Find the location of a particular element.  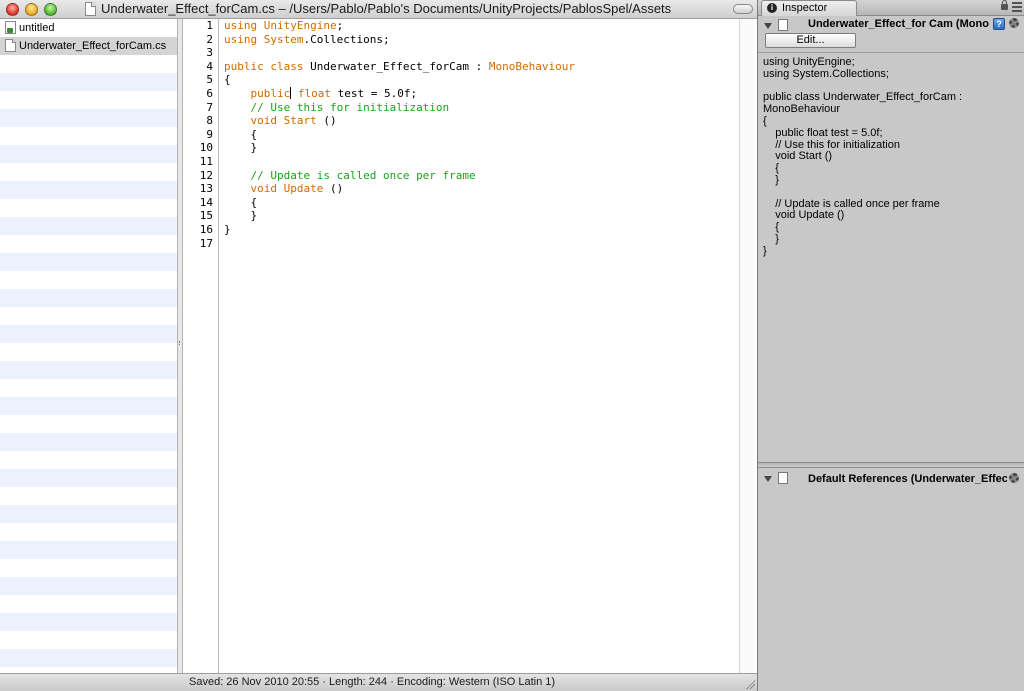

line-number: 7 is located at coordinates (209, 107).